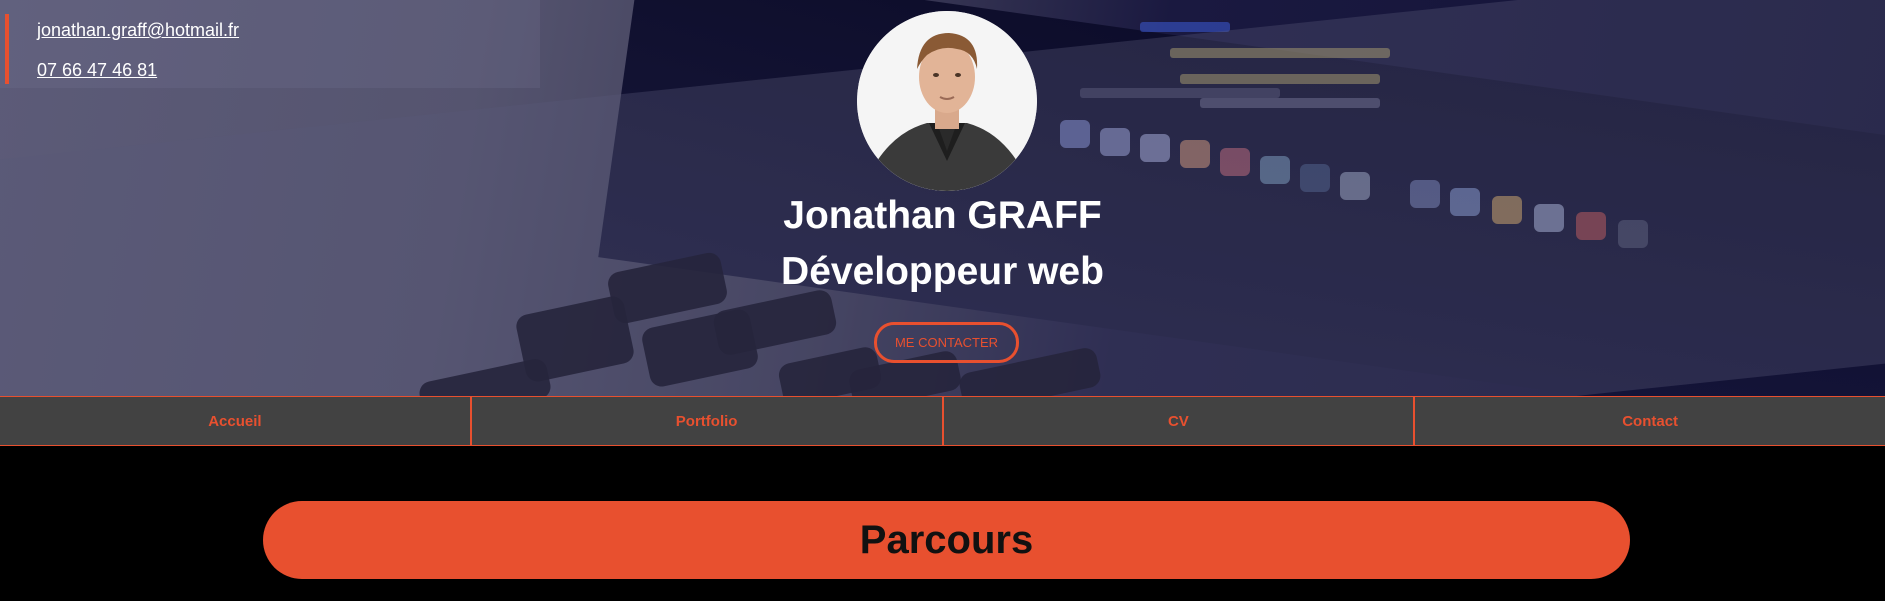 The width and height of the screenshot is (1885, 601). What do you see at coordinates (1185, 27) in the screenshot?
I see `background-code-line` at bounding box center [1185, 27].